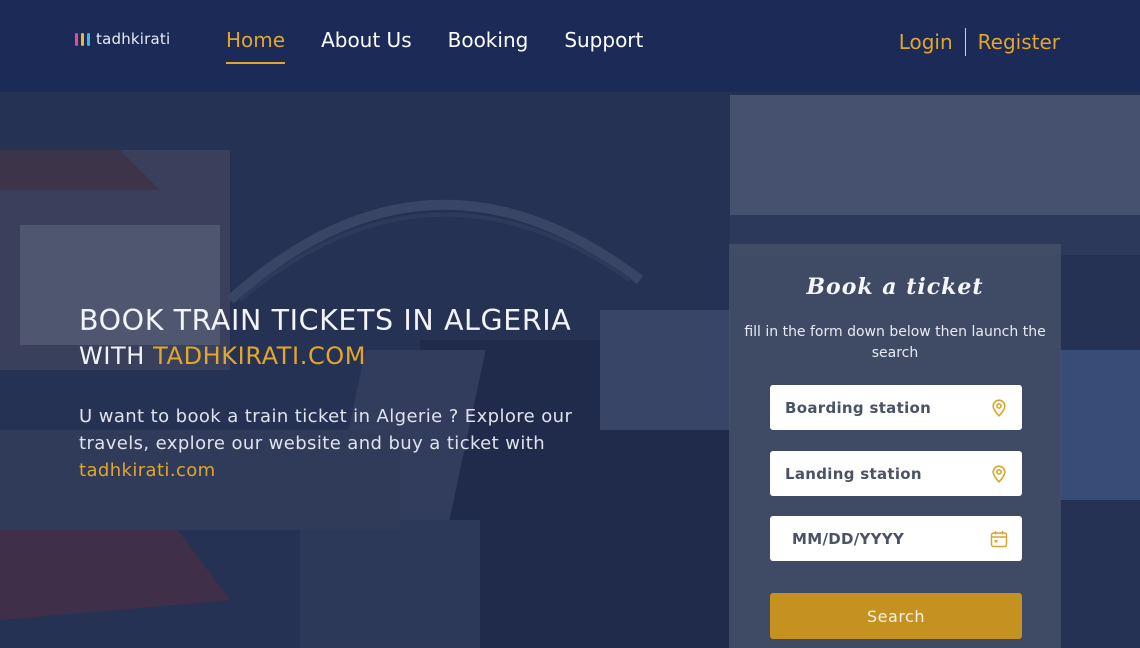 This screenshot has width=1140, height=648. Describe the element at coordinates (880, 538) in the screenshot. I see `date-input` at that location.